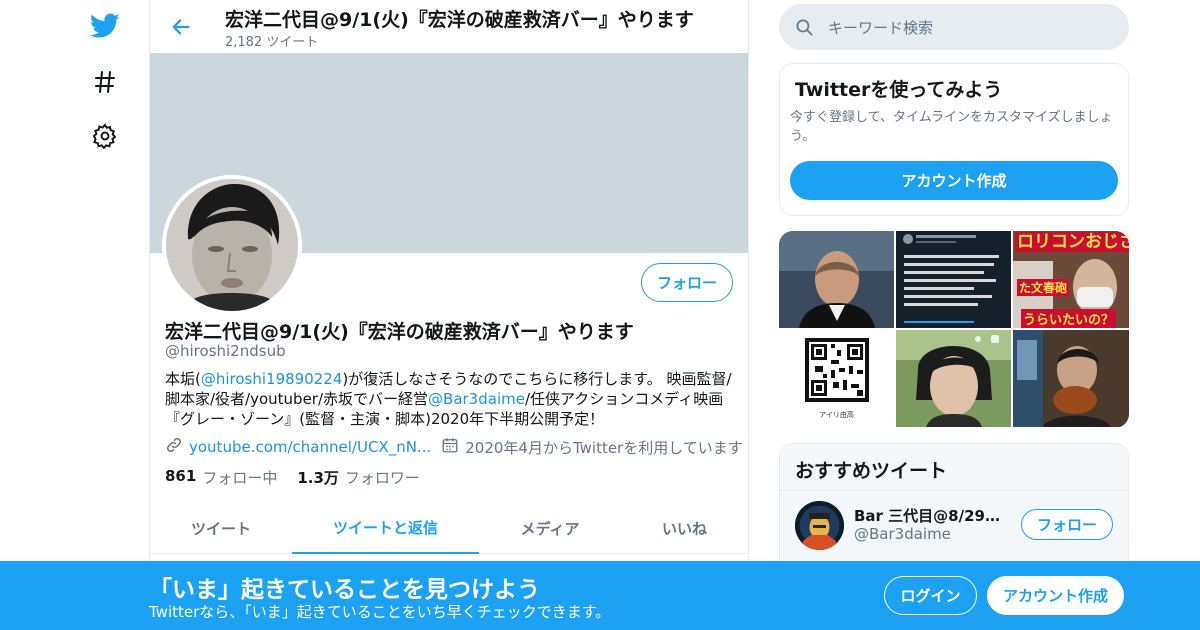 The width and height of the screenshot is (1200, 630). What do you see at coordinates (272, 42) in the screenshot?
I see `tweet-count: 2,182 ツイート` at bounding box center [272, 42].